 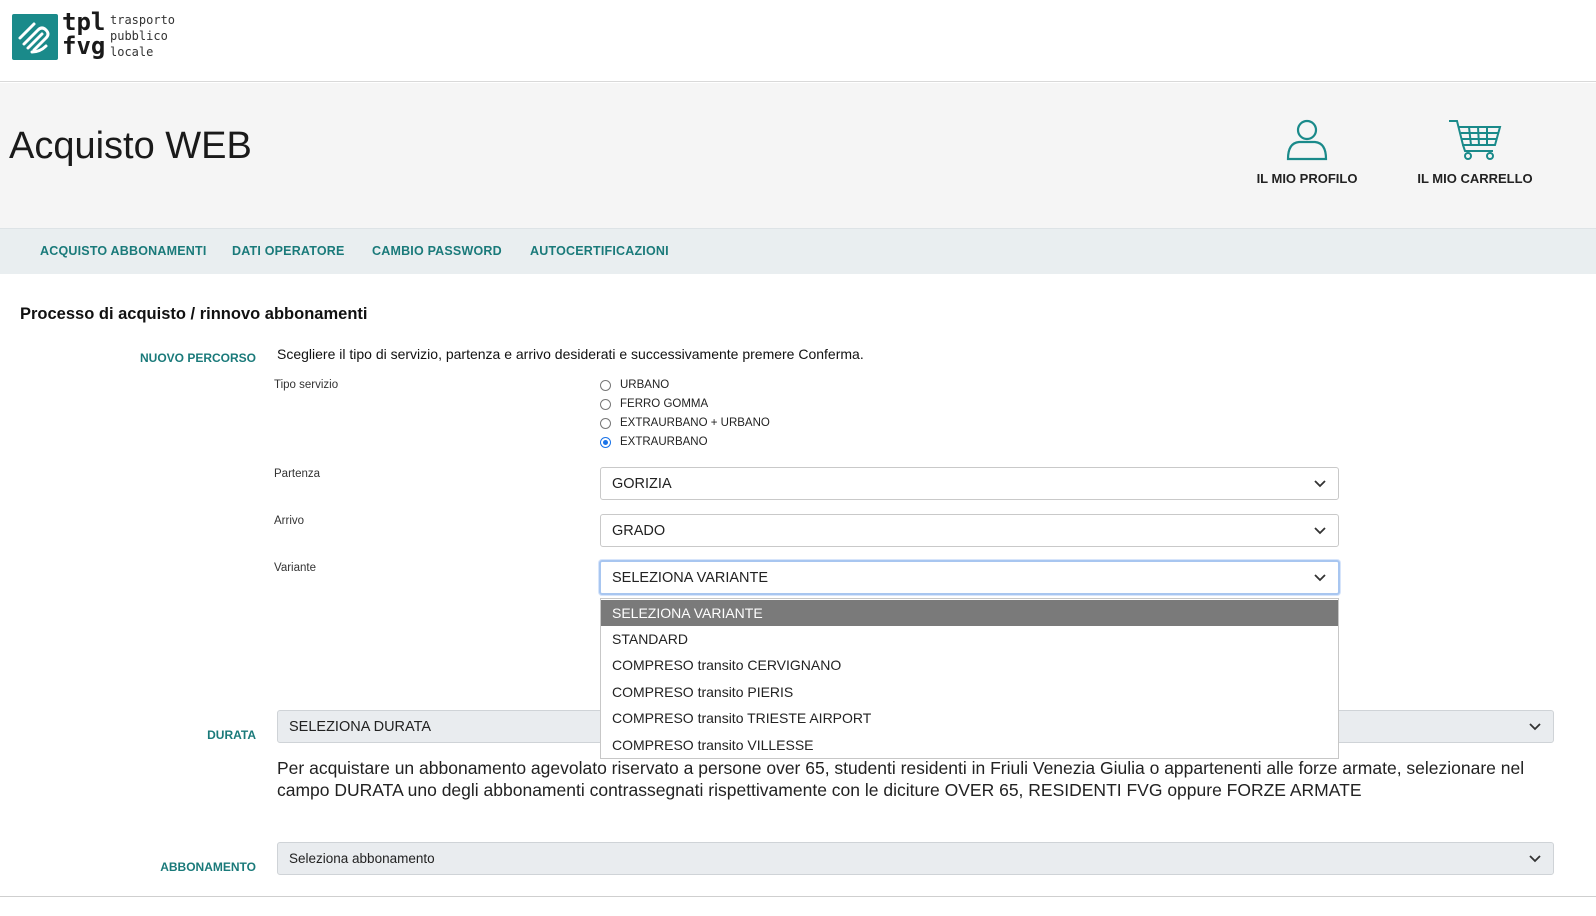 I want to click on abbonamento-select: Seleziona abbonamento, so click(x=915, y=858).